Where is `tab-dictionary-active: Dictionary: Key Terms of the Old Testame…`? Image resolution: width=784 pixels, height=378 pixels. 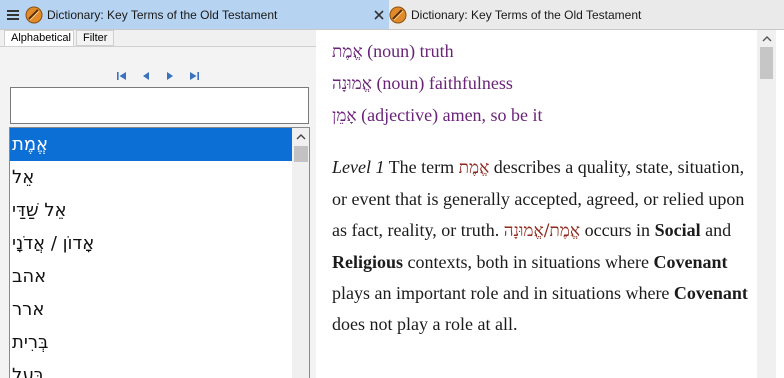 tab-dictionary-active: Dictionary: Key Terms of the Old Testame… is located at coordinates (194, 15).